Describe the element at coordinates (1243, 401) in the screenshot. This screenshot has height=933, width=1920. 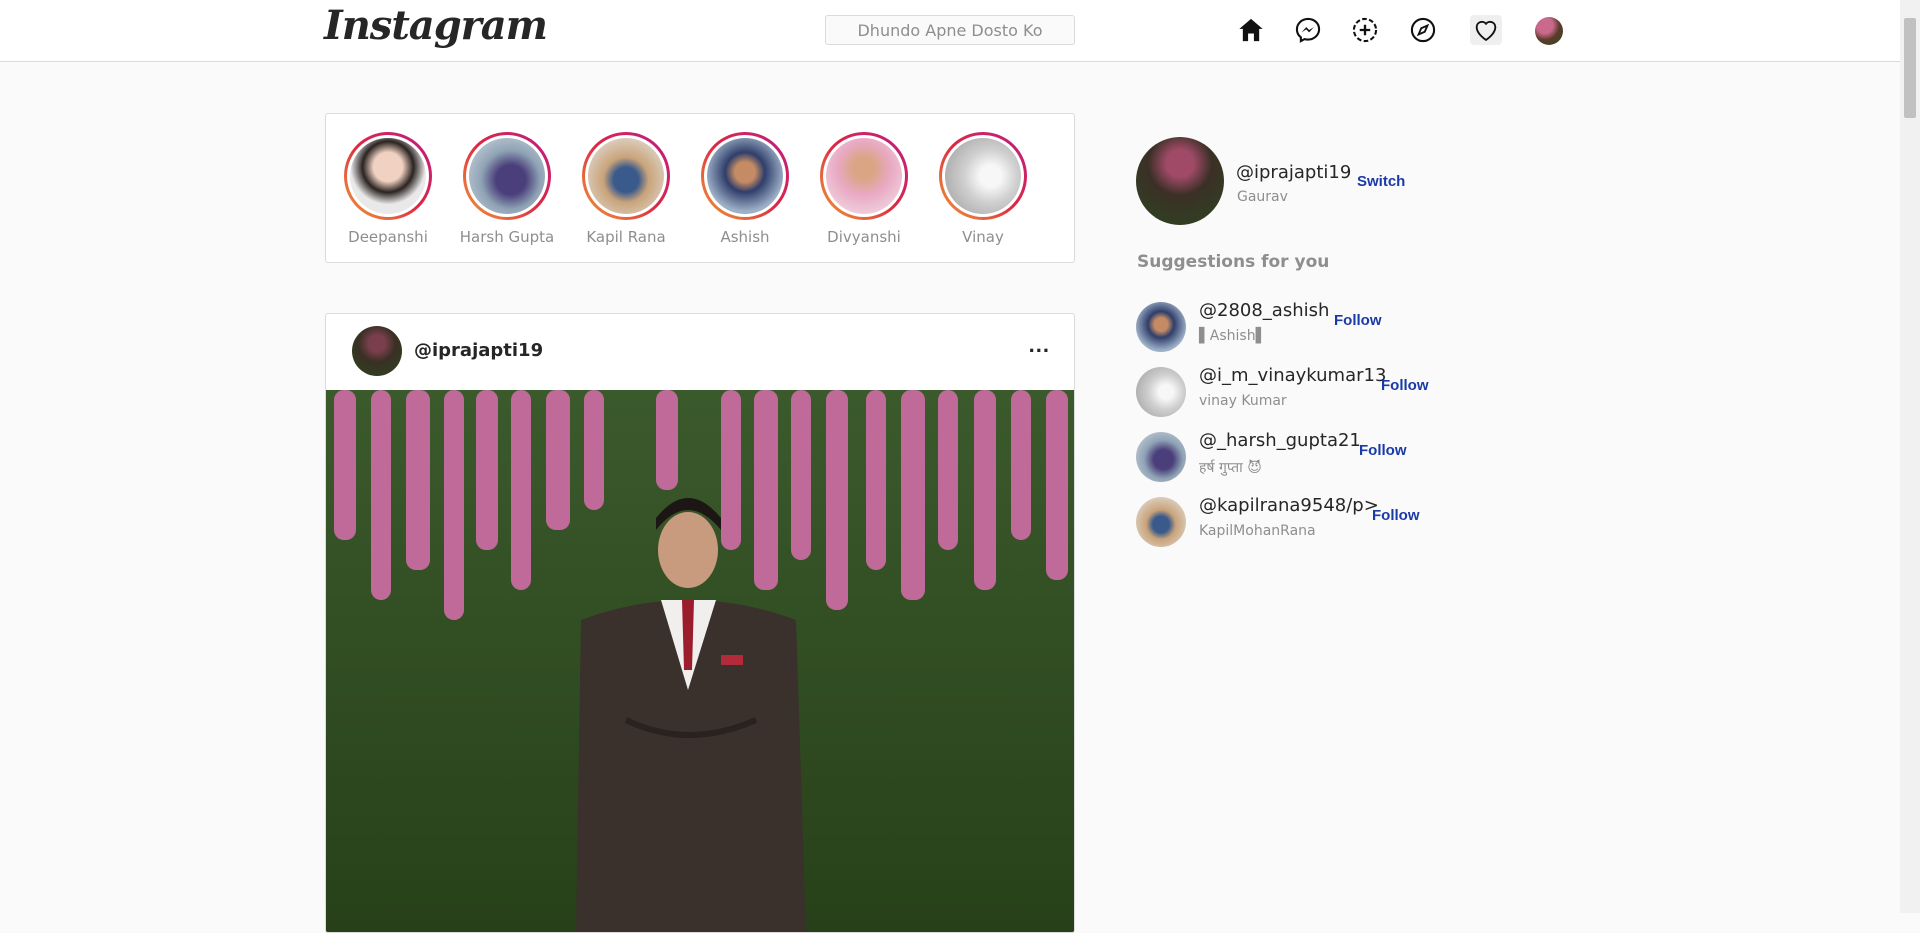
I see `suggestion-subtitle: vinay Kumar` at that location.